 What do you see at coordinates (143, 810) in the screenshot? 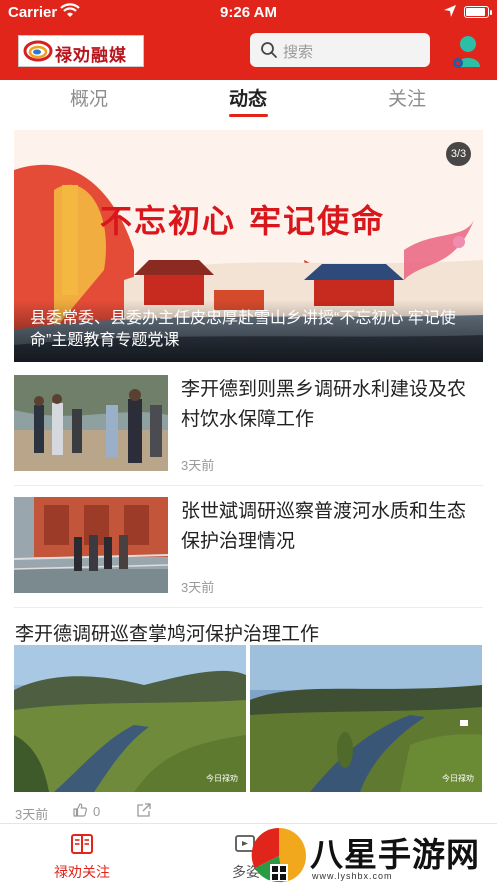
I see `share-icon` at bounding box center [143, 810].